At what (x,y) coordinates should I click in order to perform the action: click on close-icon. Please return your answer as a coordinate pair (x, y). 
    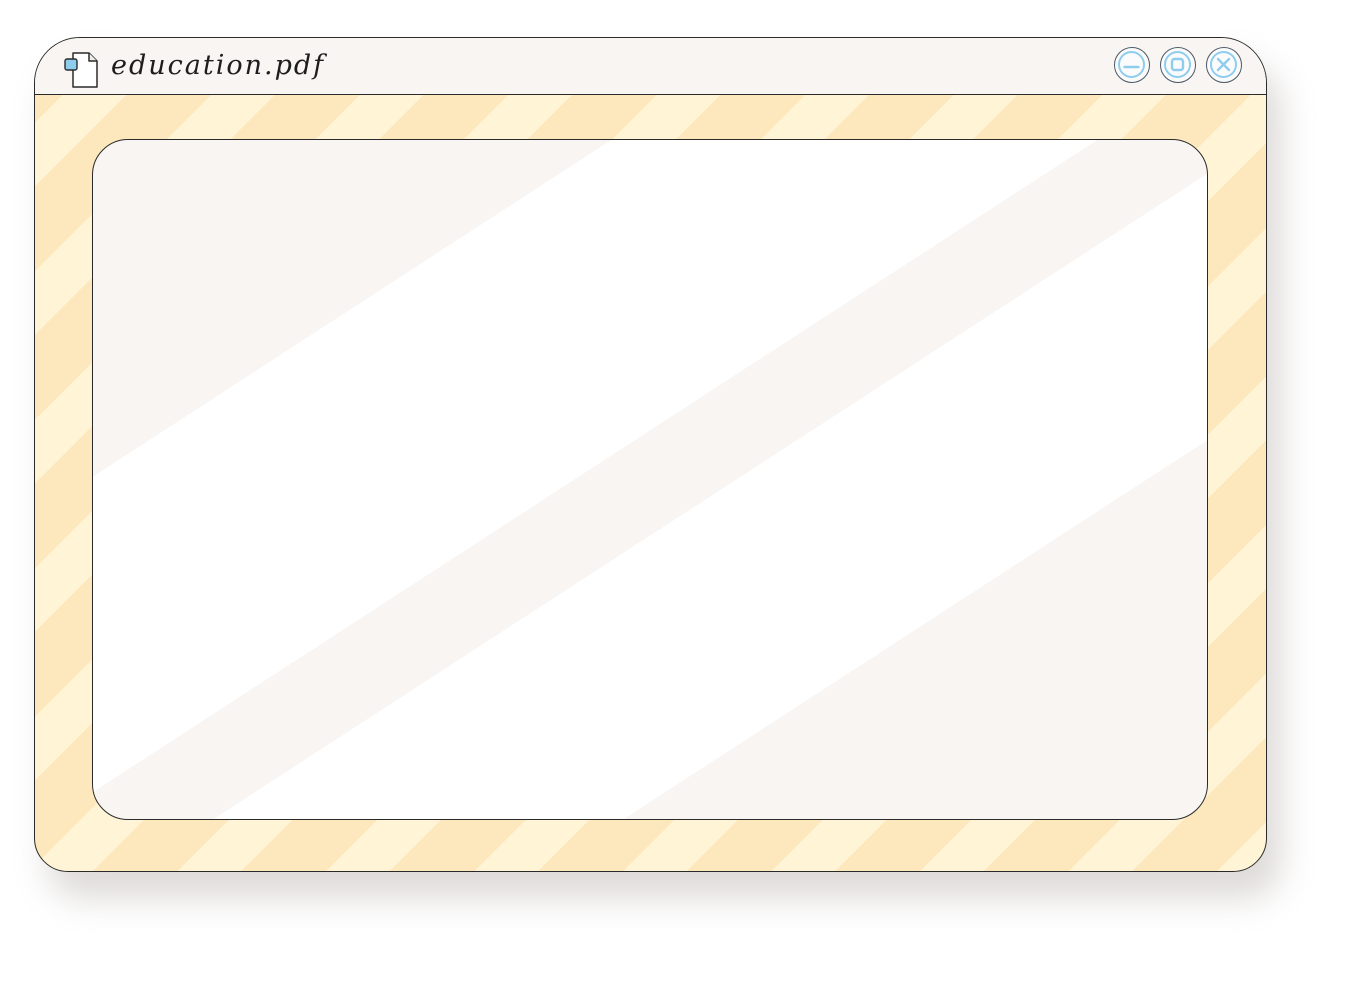
    Looking at the image, I should click on (1223, 64).